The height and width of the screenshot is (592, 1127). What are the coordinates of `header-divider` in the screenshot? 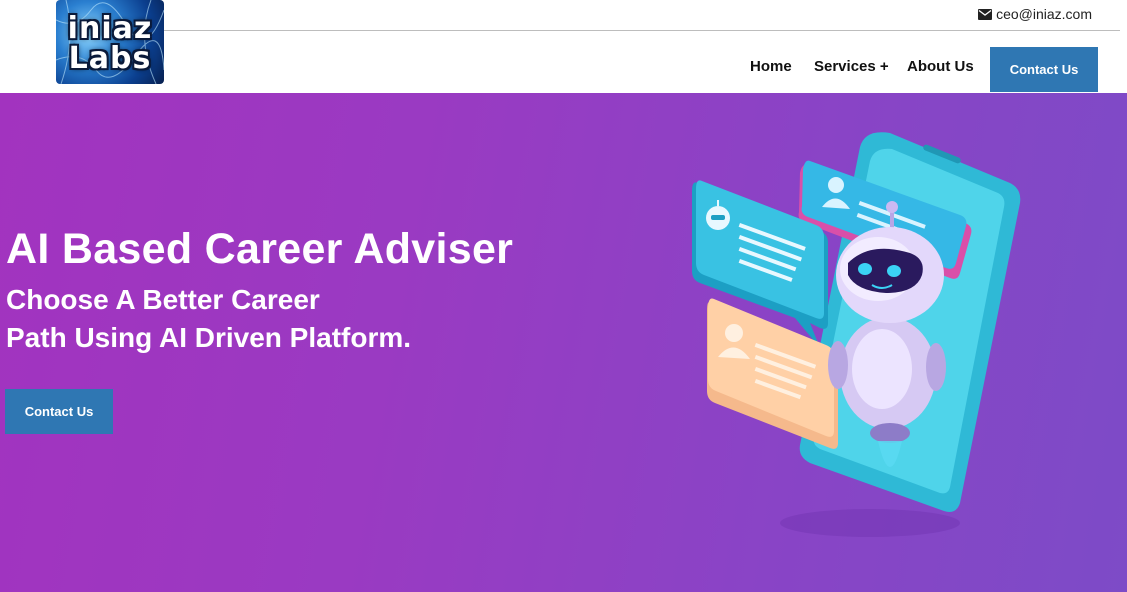 It's located at (642, 30).